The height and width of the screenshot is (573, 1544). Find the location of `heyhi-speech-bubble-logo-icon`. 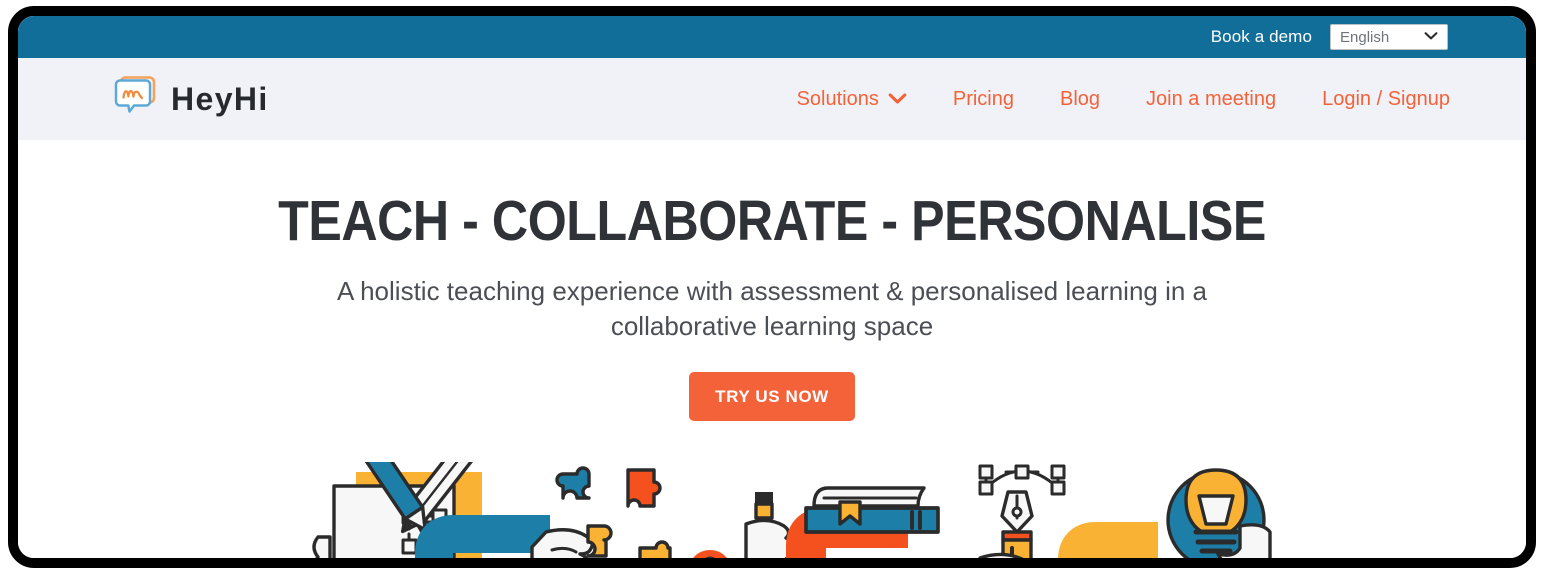

heyhi-speech-bubble-logo-icon is located at coordinates (134, 99).